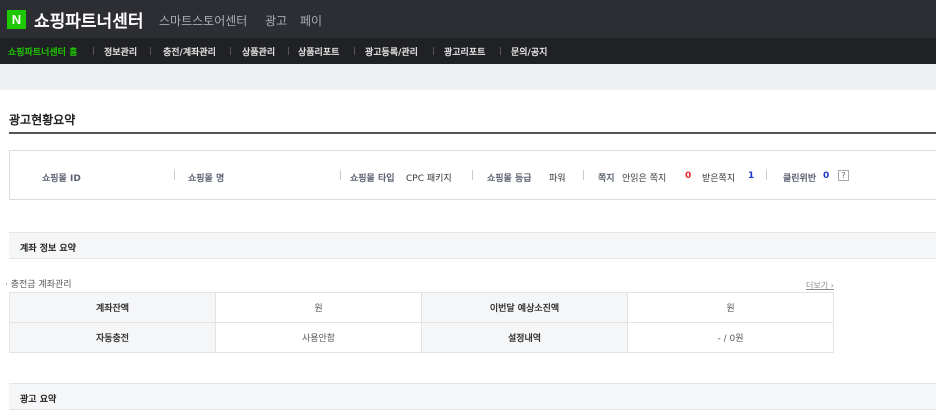 The width and height of the screenshot is (936, 412). What do you see at coordinates (318, 337) in the screenshot?
I see `auto-charge-value: 사용안함` at bounding box center [318, 337].